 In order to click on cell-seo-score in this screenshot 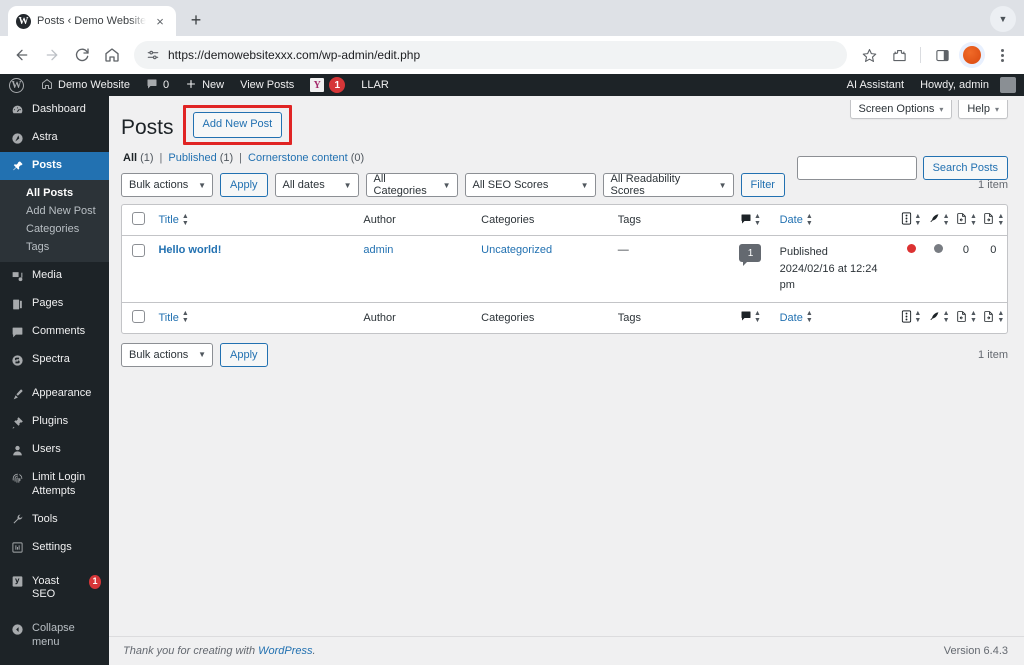, I will do `click(911, 269)`.